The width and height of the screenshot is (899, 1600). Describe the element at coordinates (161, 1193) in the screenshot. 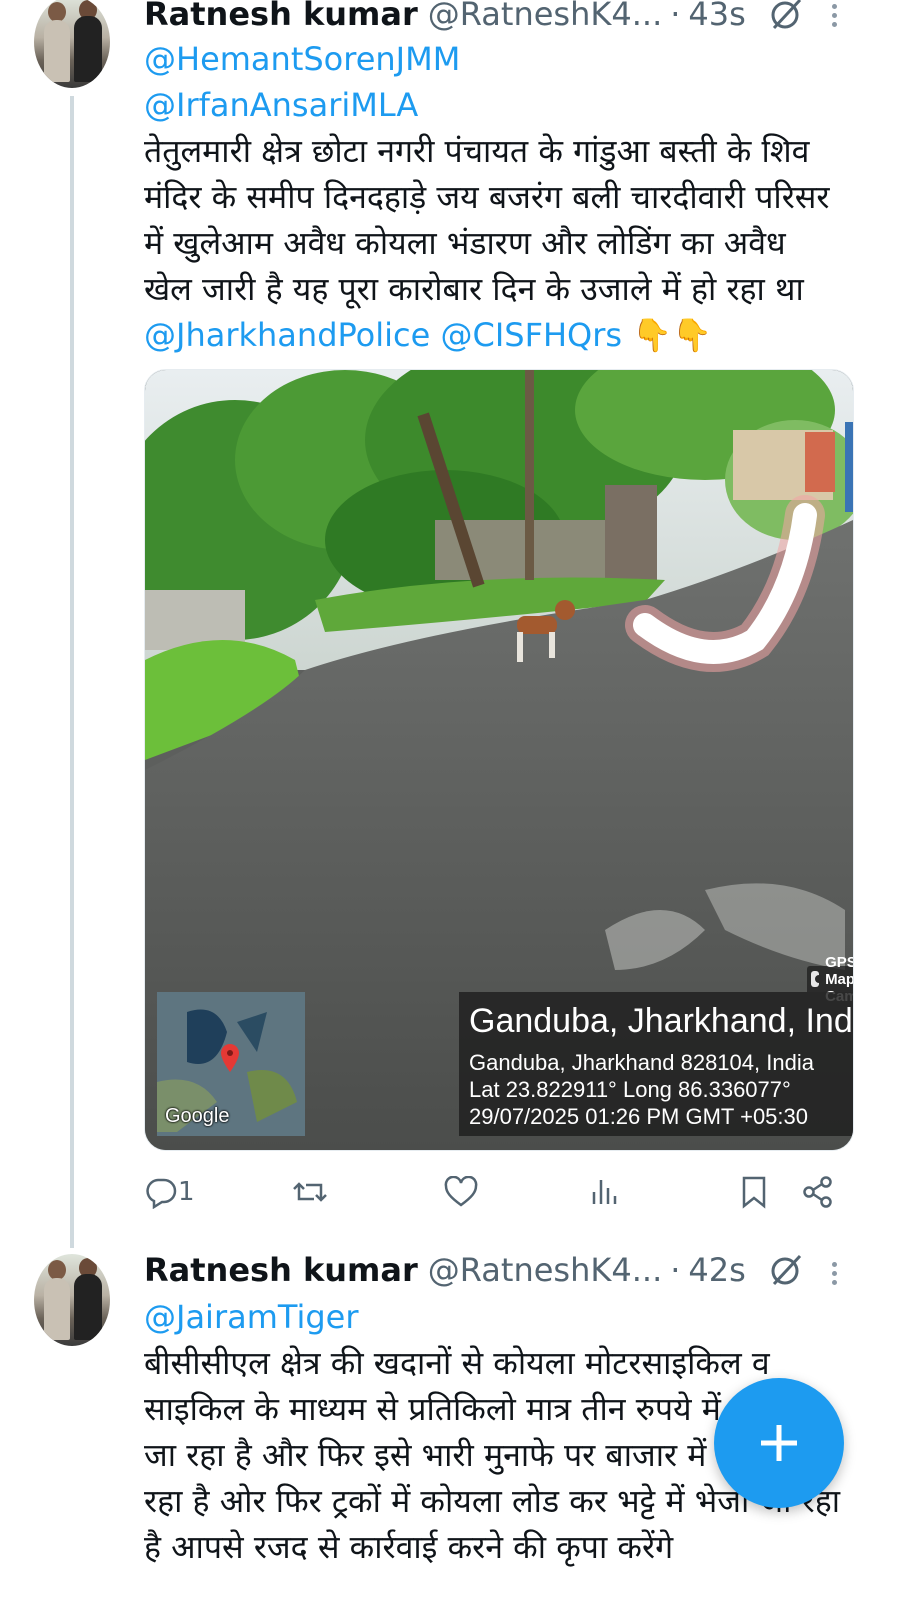

I see `reply-icon` at that location.